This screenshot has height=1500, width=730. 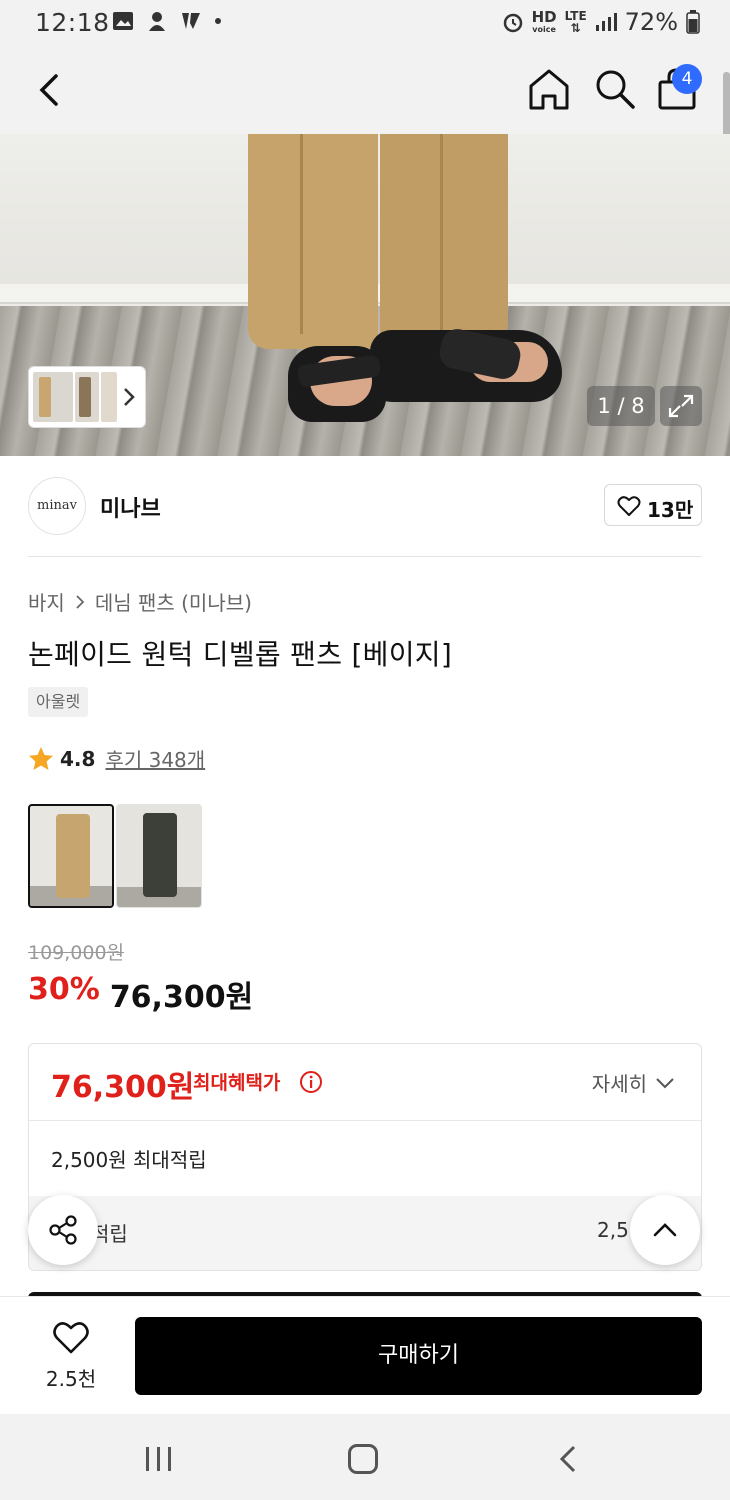 What do you see at coordinates (78, 758) in the screenshot?
I see `rating-value: 4.8` at bounding box center [78, 758].